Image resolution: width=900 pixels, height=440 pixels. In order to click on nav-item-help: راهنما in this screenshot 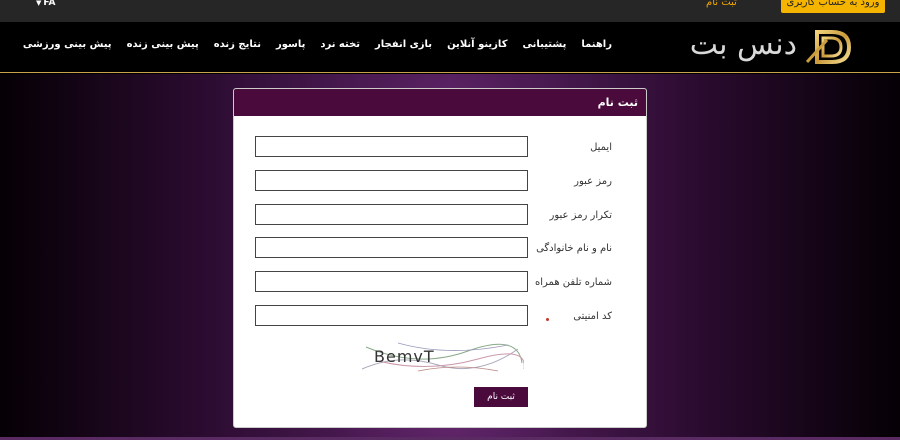, I will do `click(596, 44)`.